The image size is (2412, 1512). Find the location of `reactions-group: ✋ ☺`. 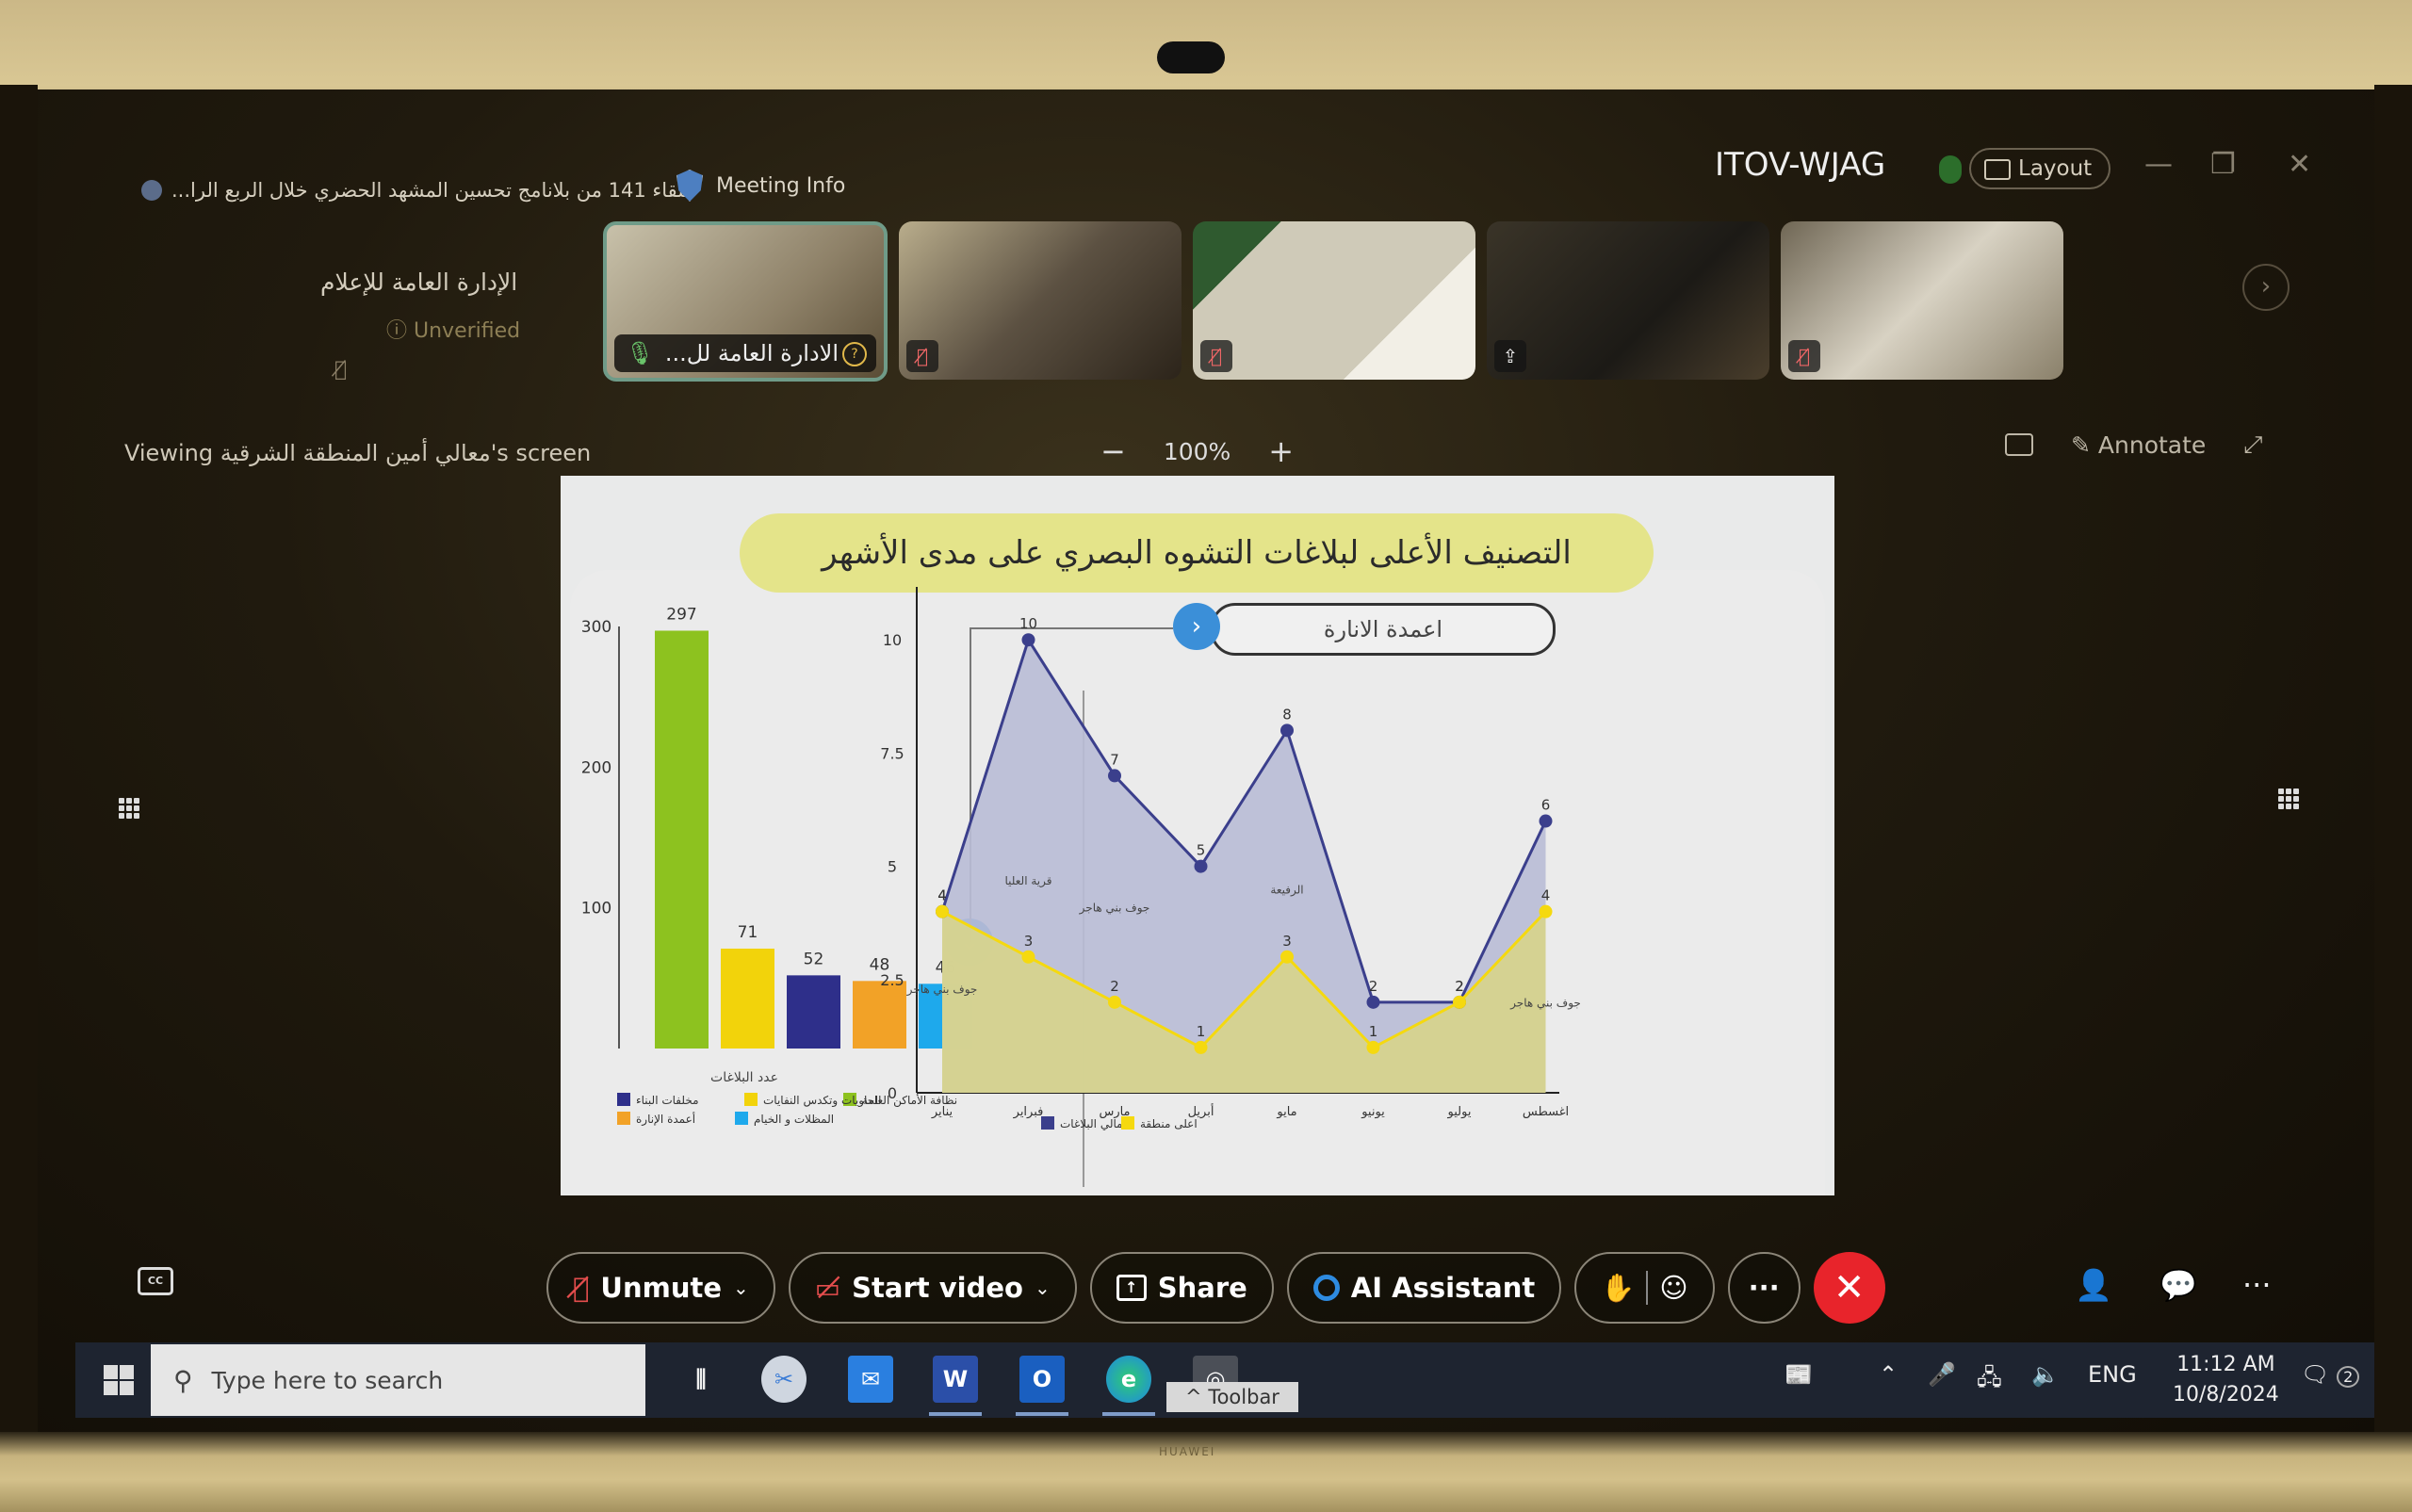

reactions-group: ✋ ☺ is located at coordinates (1644, 1288).